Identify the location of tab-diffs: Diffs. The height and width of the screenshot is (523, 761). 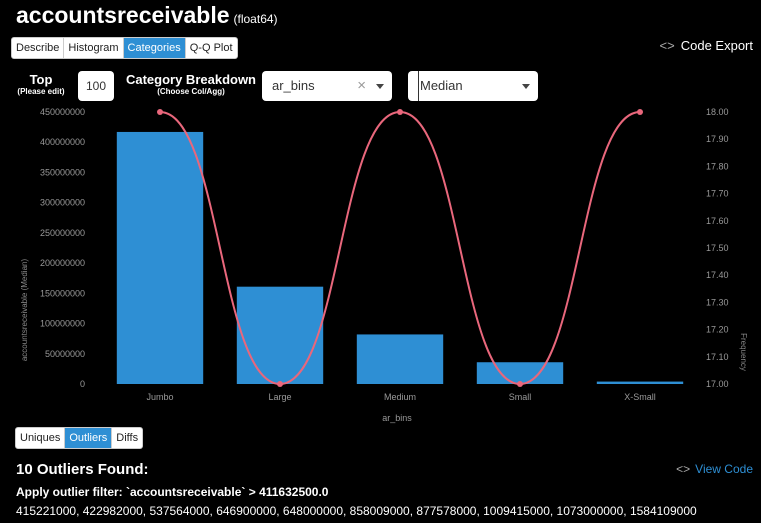
(127, 438).